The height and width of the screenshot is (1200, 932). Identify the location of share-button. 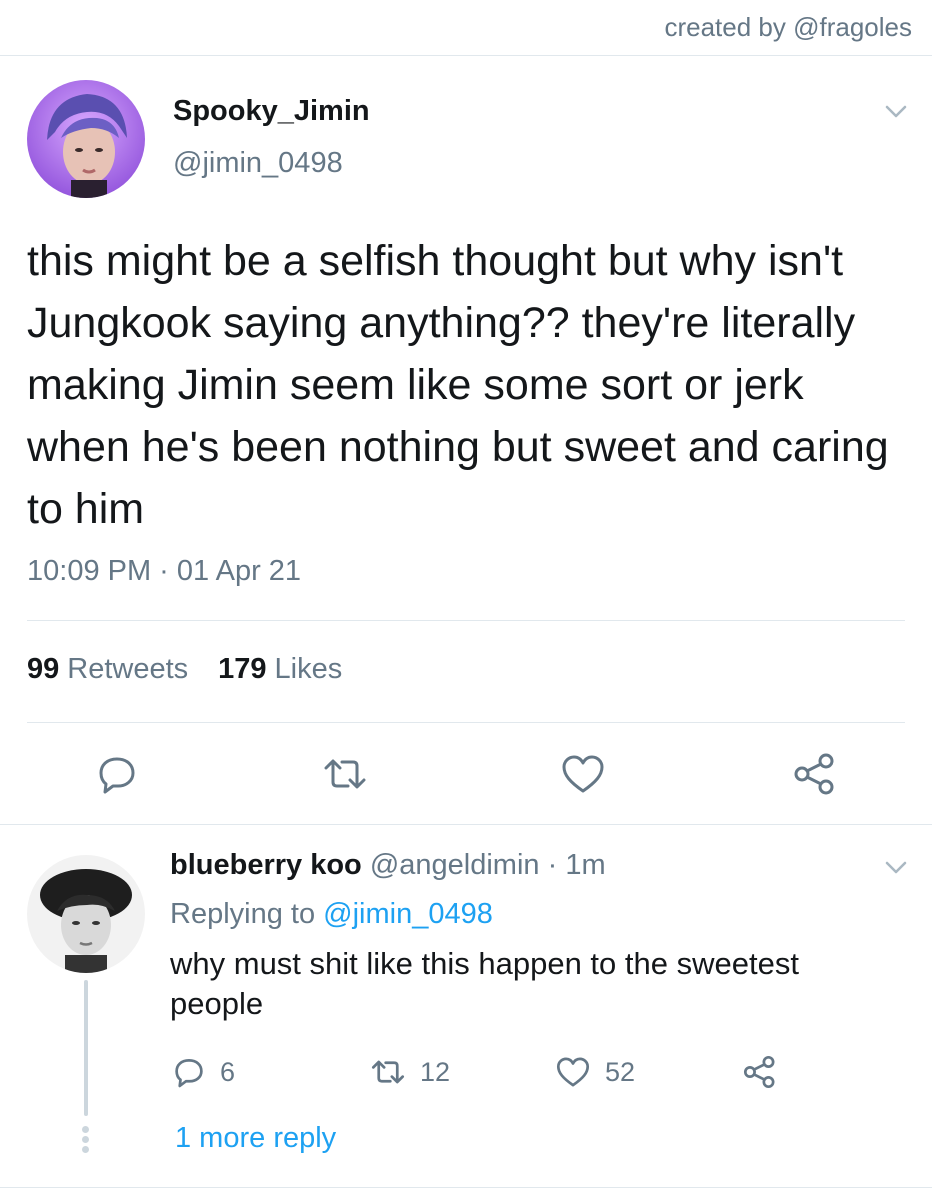
(815, 774).